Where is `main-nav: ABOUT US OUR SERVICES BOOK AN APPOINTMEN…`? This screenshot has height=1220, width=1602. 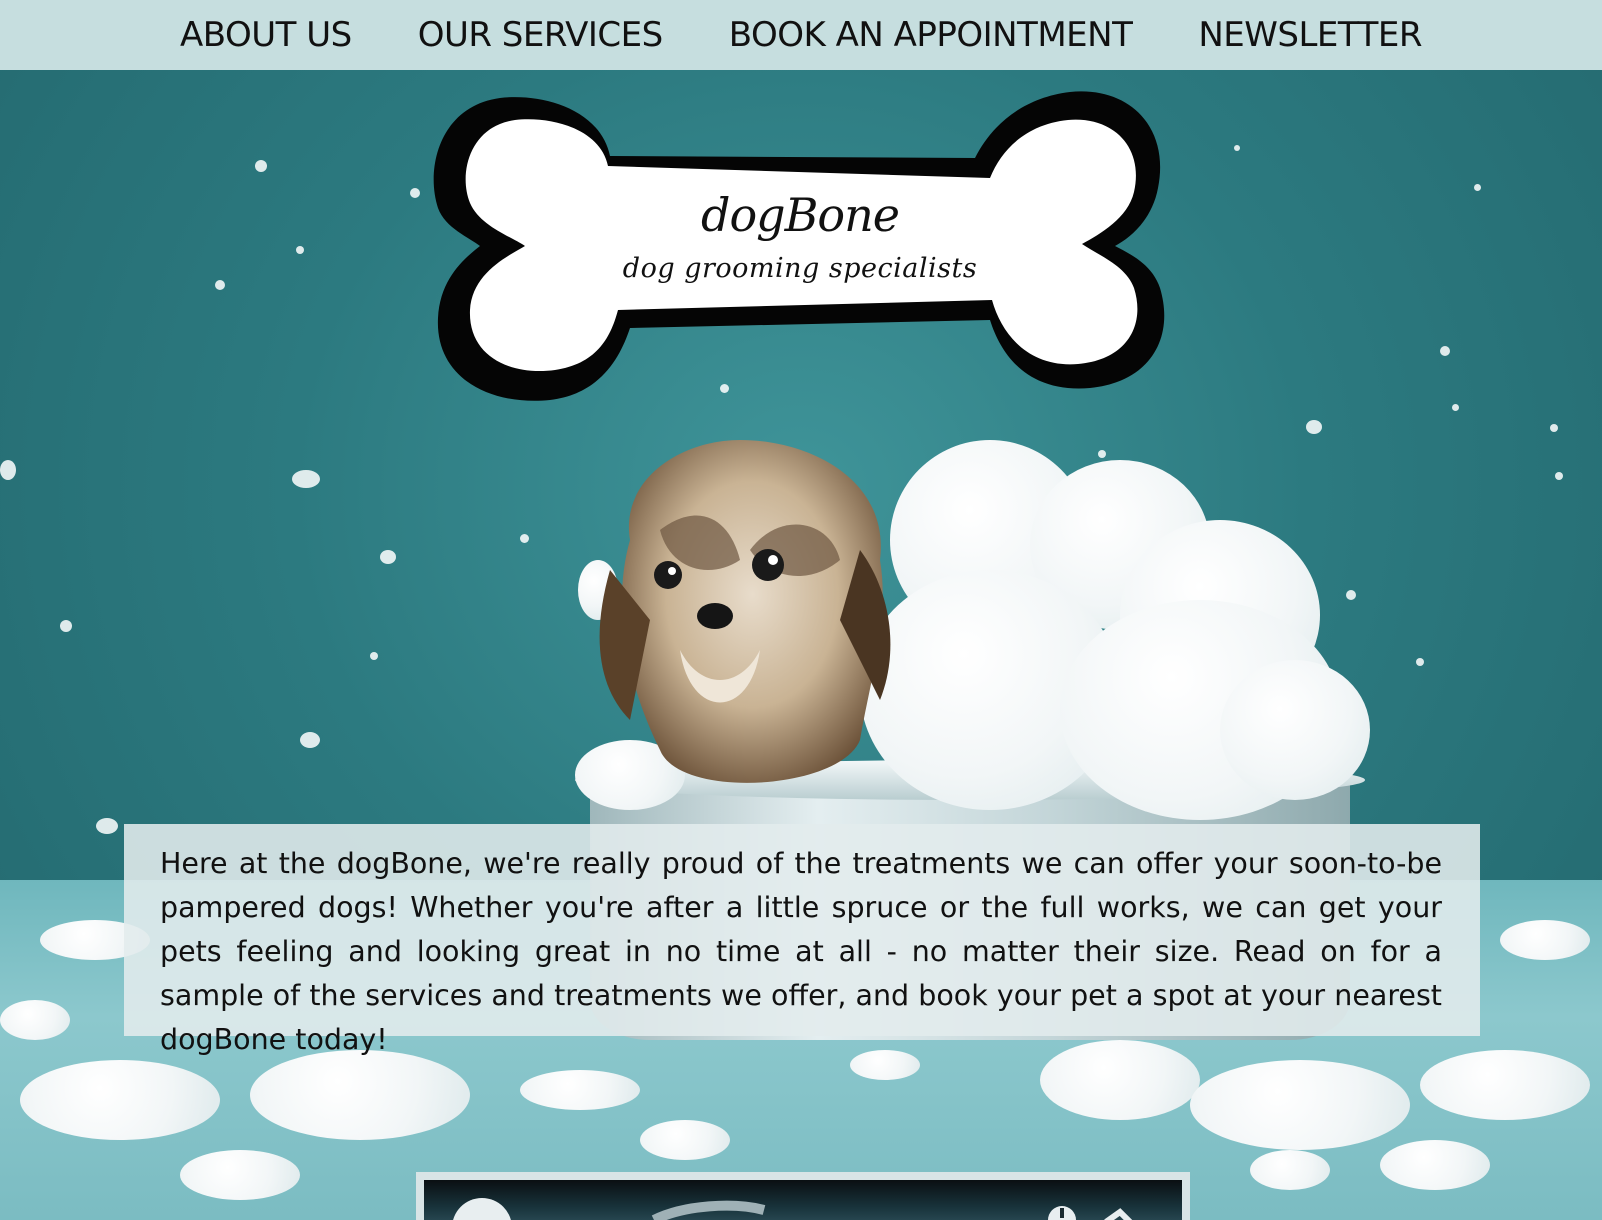 main-nav: ABOUT US OUR SERVICES BOOK AN APPOINTMEN… is located at coordinates (801, 35).